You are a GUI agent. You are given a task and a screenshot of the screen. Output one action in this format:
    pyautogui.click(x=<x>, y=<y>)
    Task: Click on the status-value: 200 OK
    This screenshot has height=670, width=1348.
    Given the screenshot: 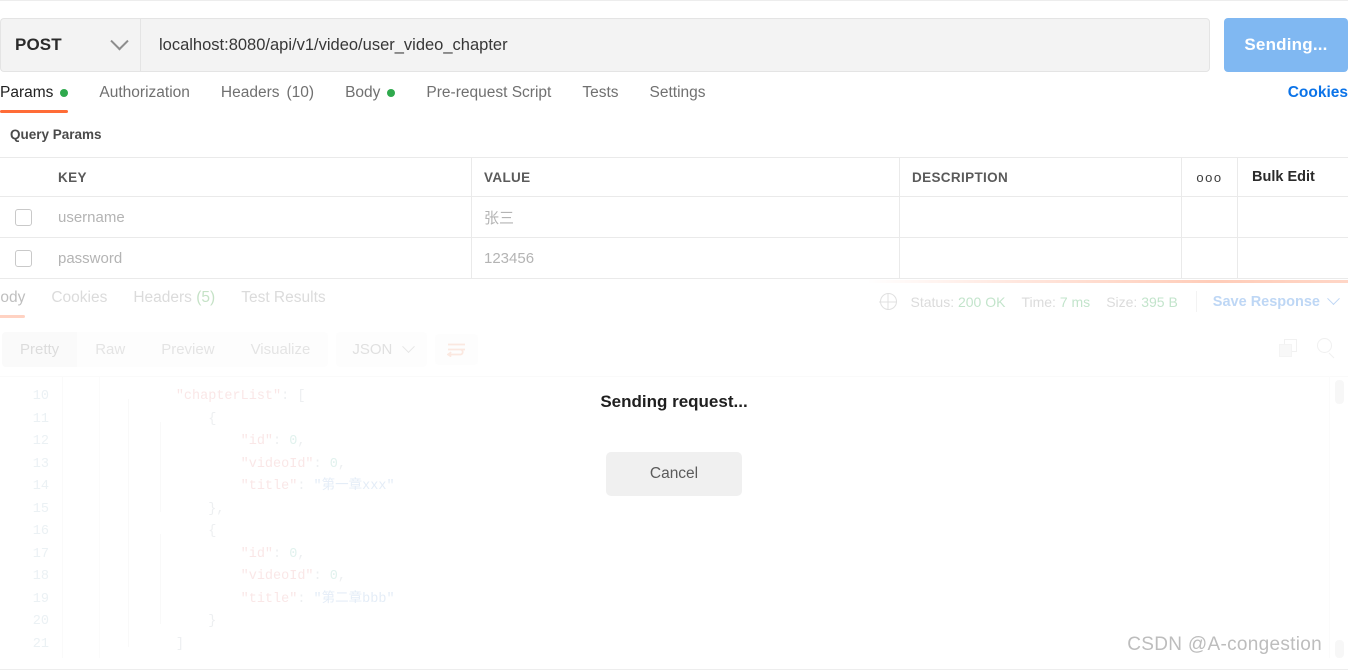 What is the action you would take?
    pyautogui.click(x=981, y=301)
    